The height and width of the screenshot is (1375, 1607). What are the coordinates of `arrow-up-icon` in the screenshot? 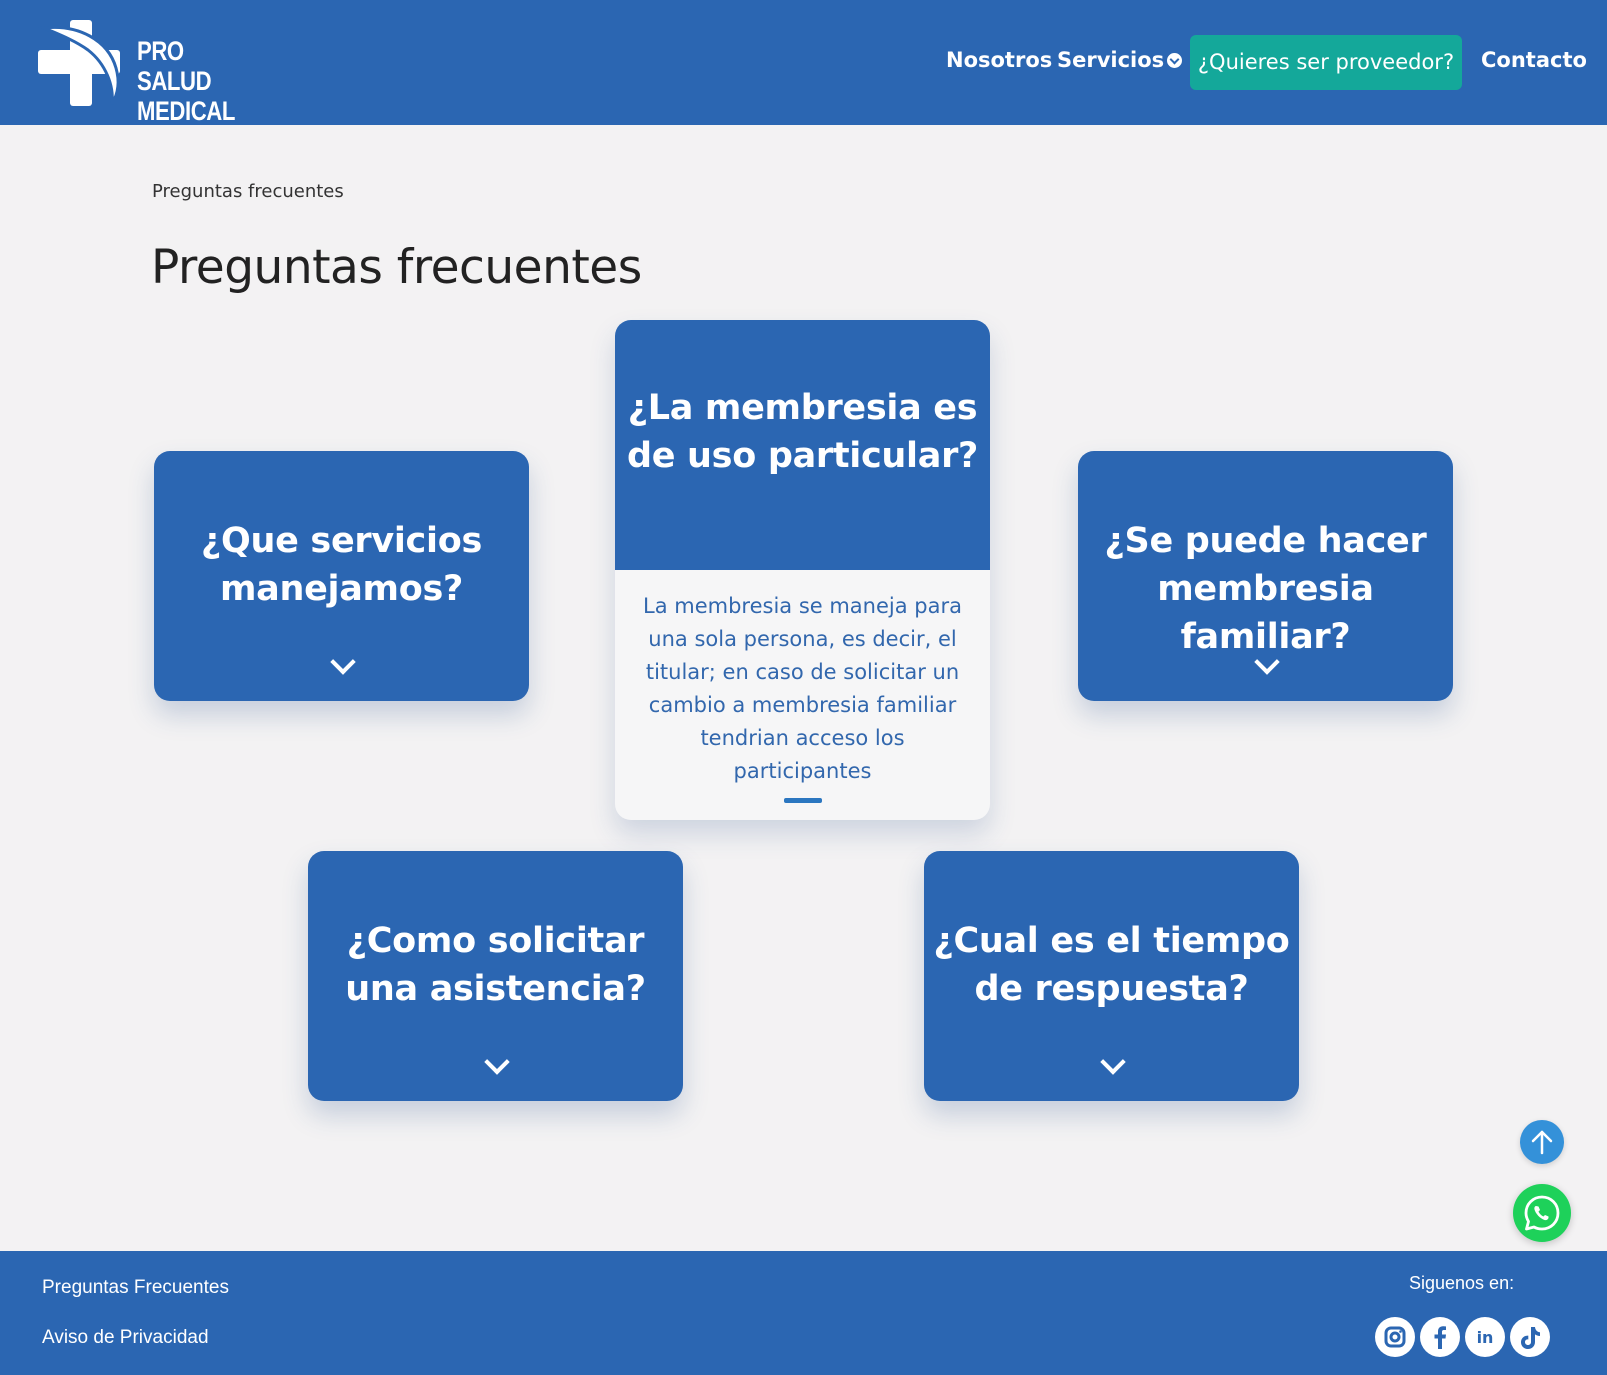 It's located at (1542, 1142).